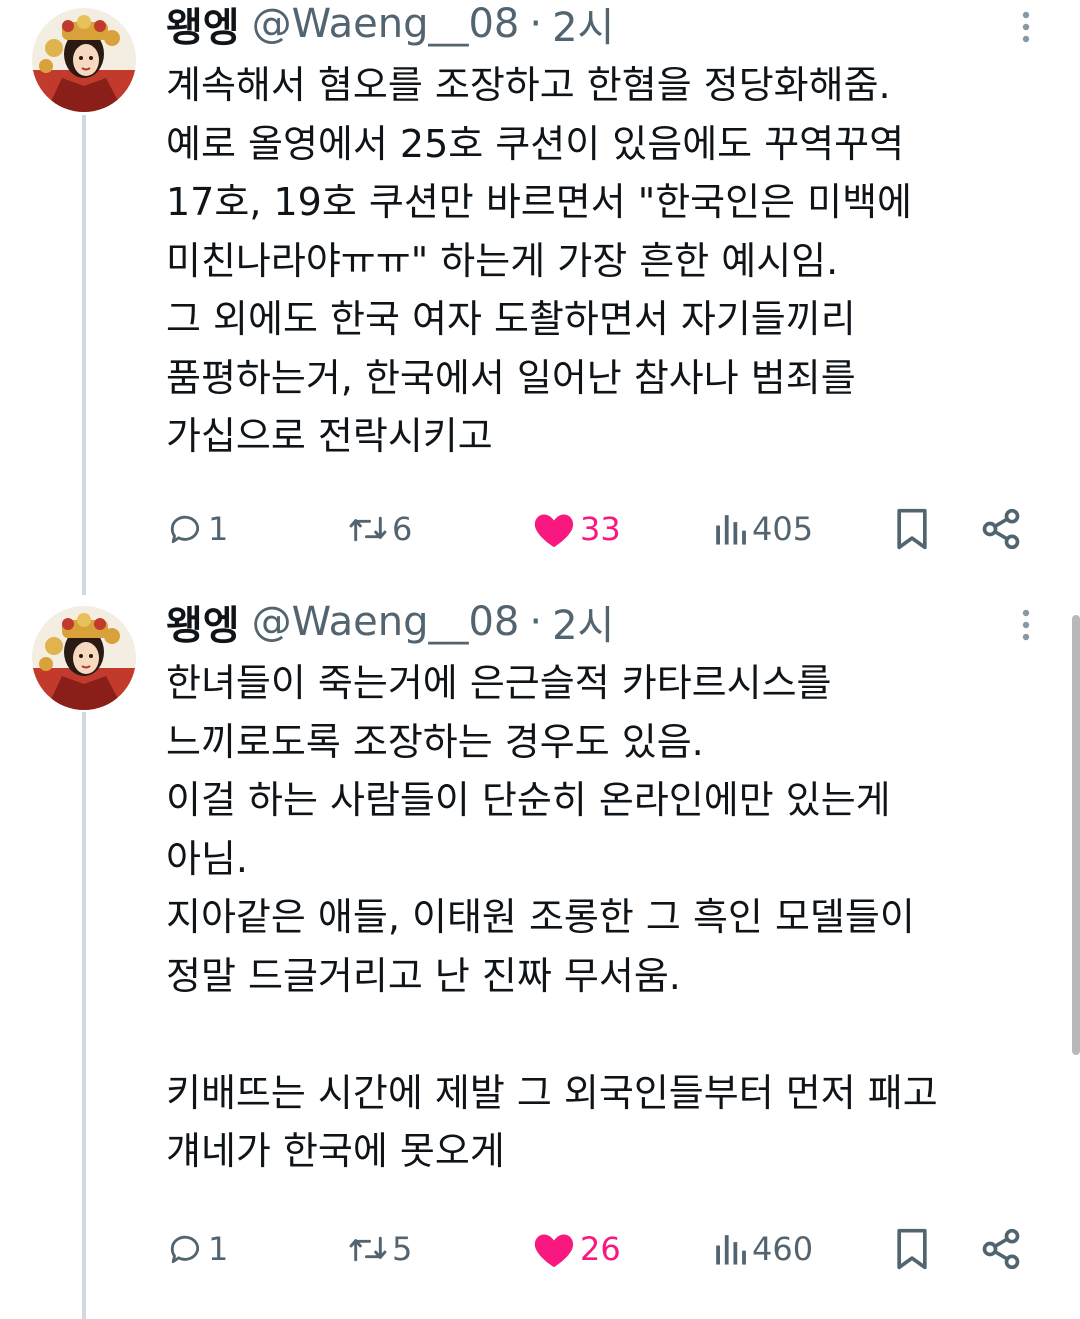 This screenshot has width=1080, height=1319. What do you see at coordinates (783, 529) in the screenshot?
I see `views-count: 405` at bounding box center [783, 529].